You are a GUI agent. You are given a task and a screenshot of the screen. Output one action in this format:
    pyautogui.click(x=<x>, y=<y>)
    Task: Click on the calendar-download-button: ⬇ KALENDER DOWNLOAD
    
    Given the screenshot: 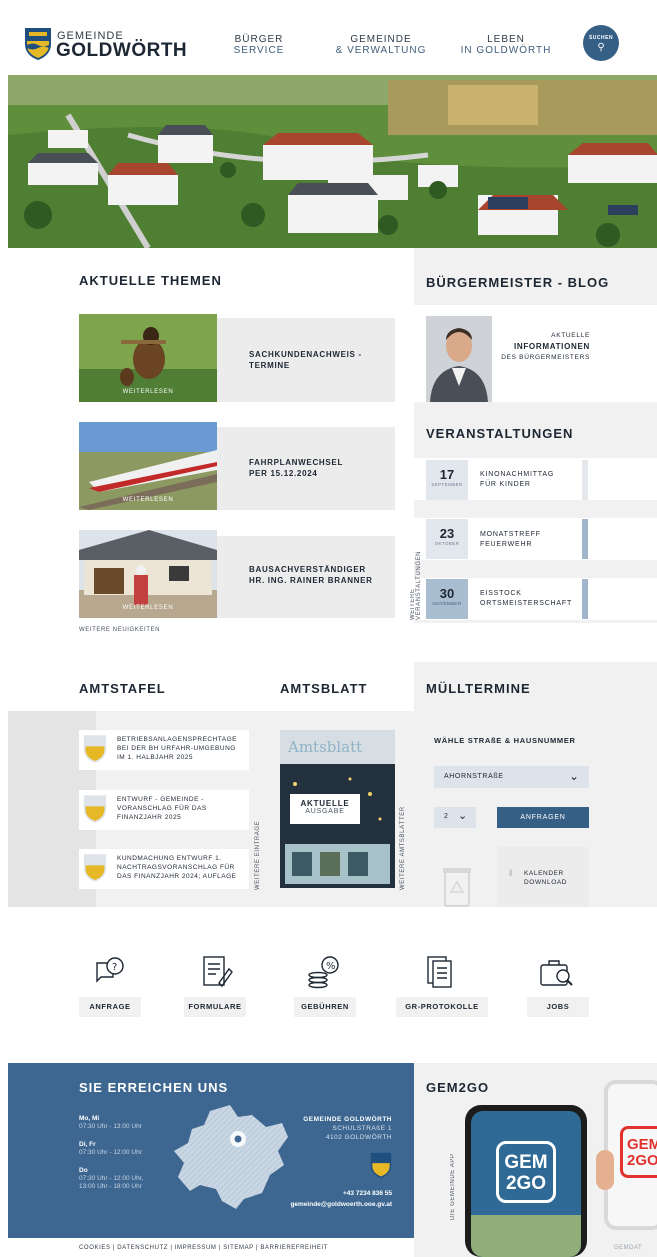 What is the action you would take?
    pyautogui.click(x=543, y=877)
    